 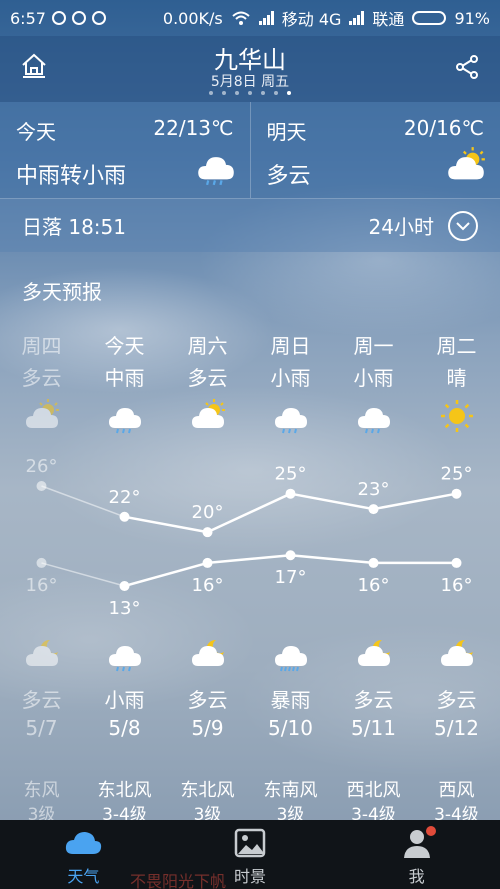 What do you see at coordinates (311, 19) in the screenshot?
I see `carrier-1: 移动 4G` at bounding box center [311, 19].